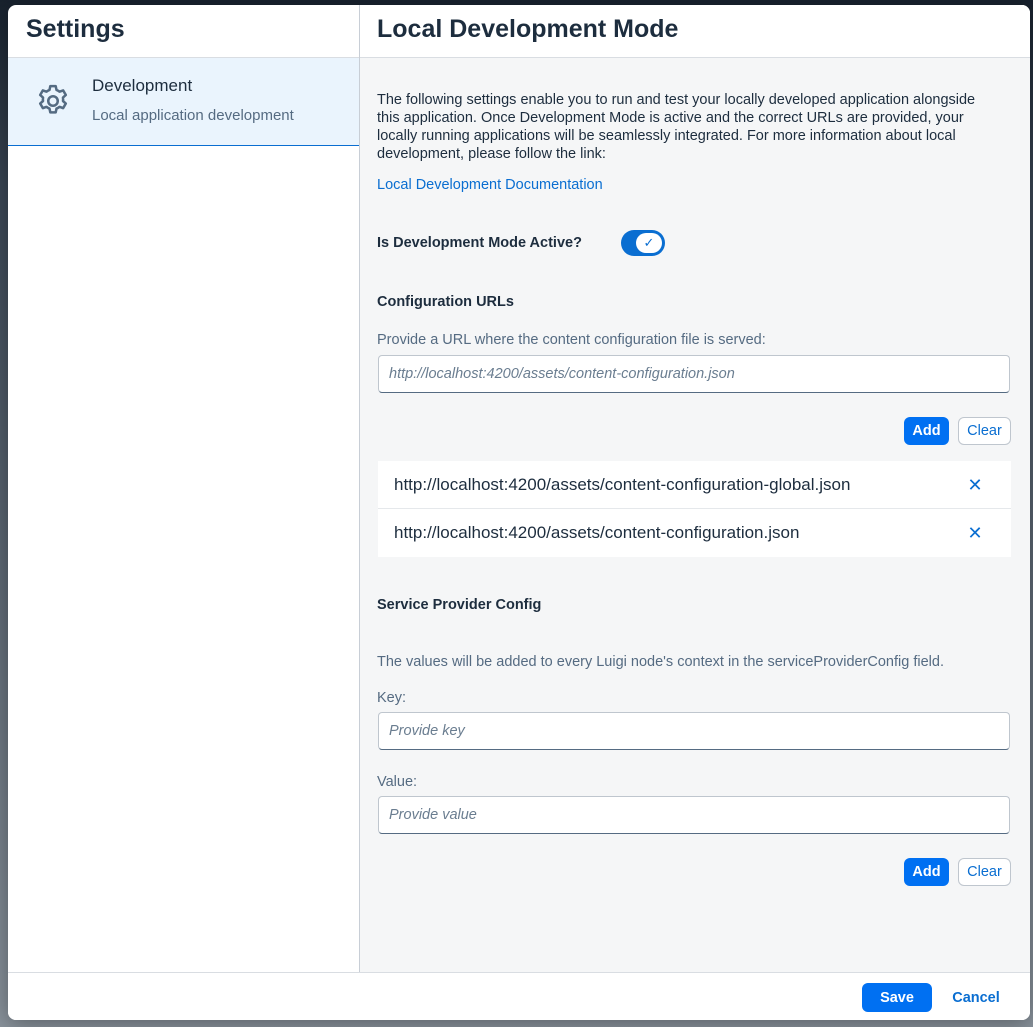 This screenshot has width=1033, height=1027. I want to click on cancel-button: Cancel, so click(976, 997).